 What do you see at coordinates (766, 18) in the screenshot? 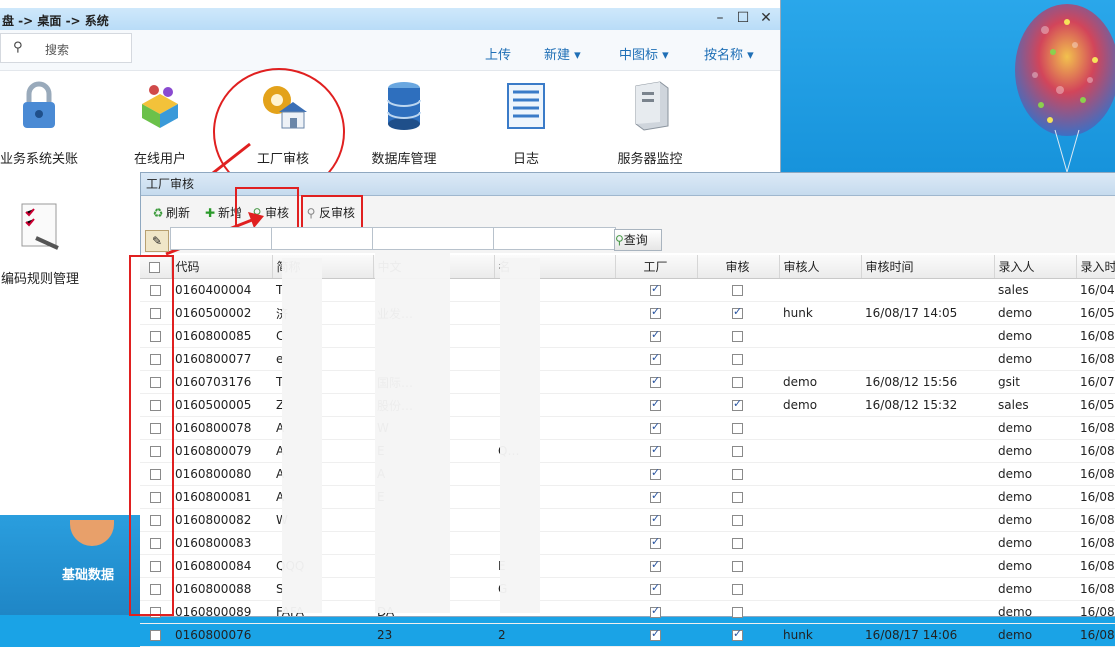
I see `close-icon: ✕` at bounding box center [766, 18].